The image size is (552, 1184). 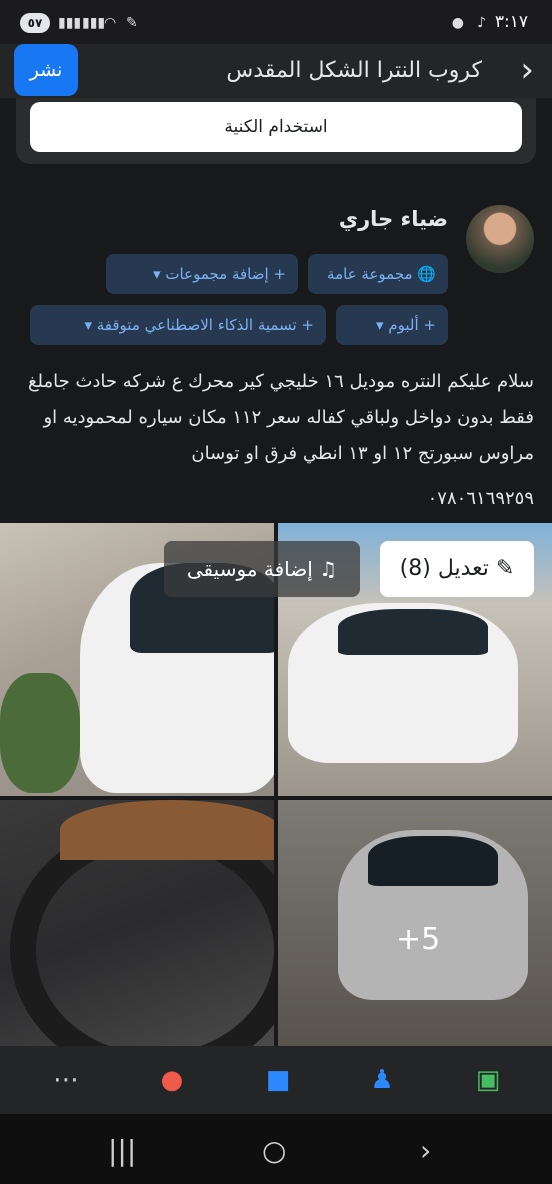 What do you see at coordinates (500, 239) in the screenshot?
I see `avatar` at bounding box center [500, 239].